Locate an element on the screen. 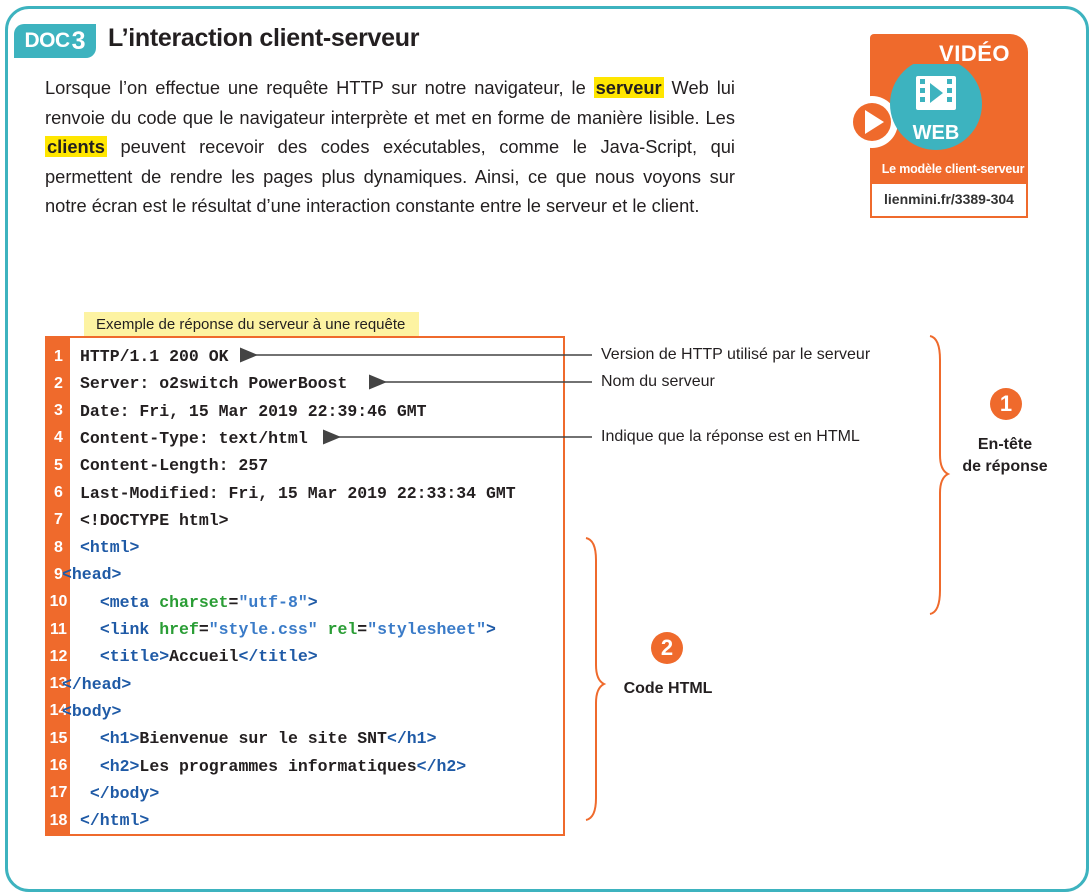  section-2-label: Code HTML is located at coordinates (668, 688).